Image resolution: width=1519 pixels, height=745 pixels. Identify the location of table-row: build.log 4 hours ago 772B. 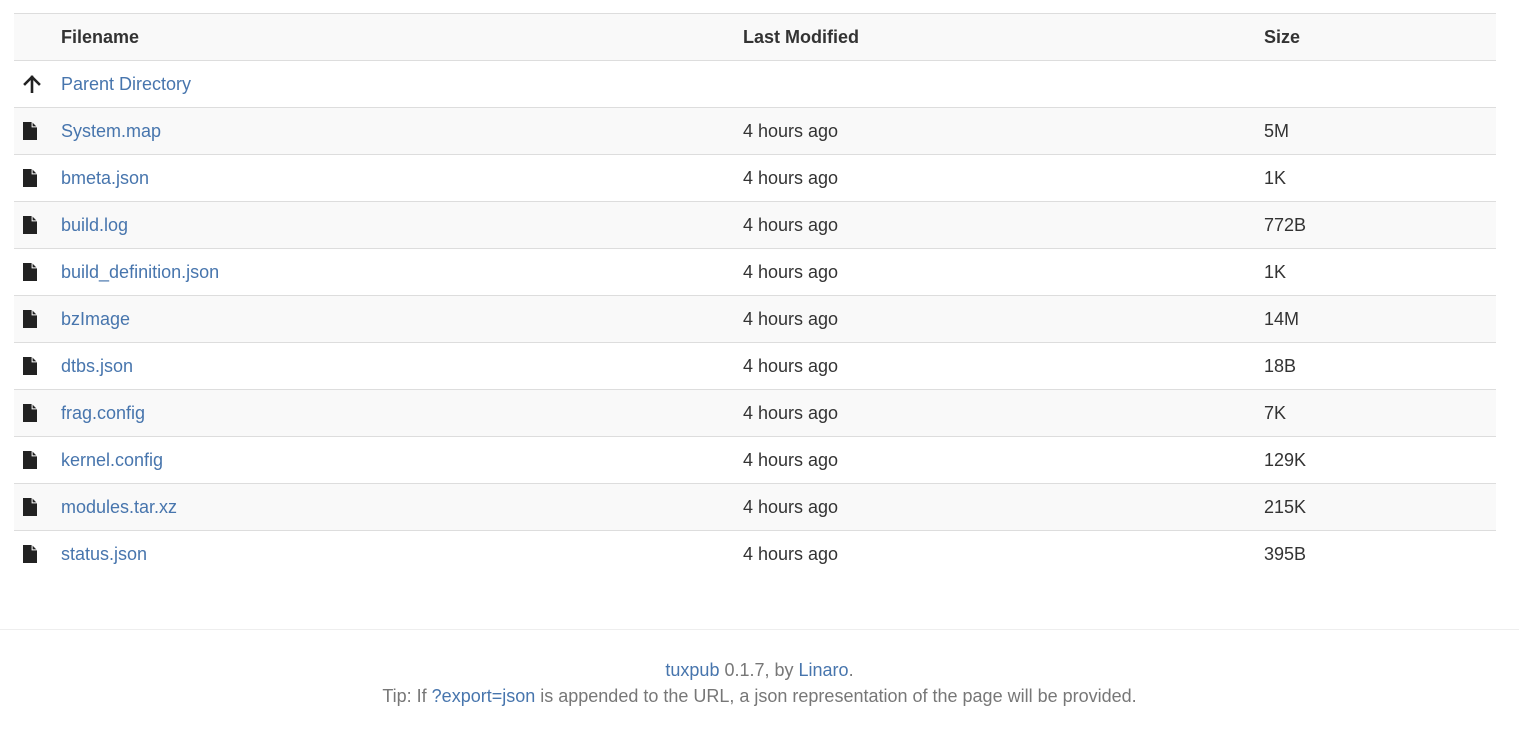
(755, 225).